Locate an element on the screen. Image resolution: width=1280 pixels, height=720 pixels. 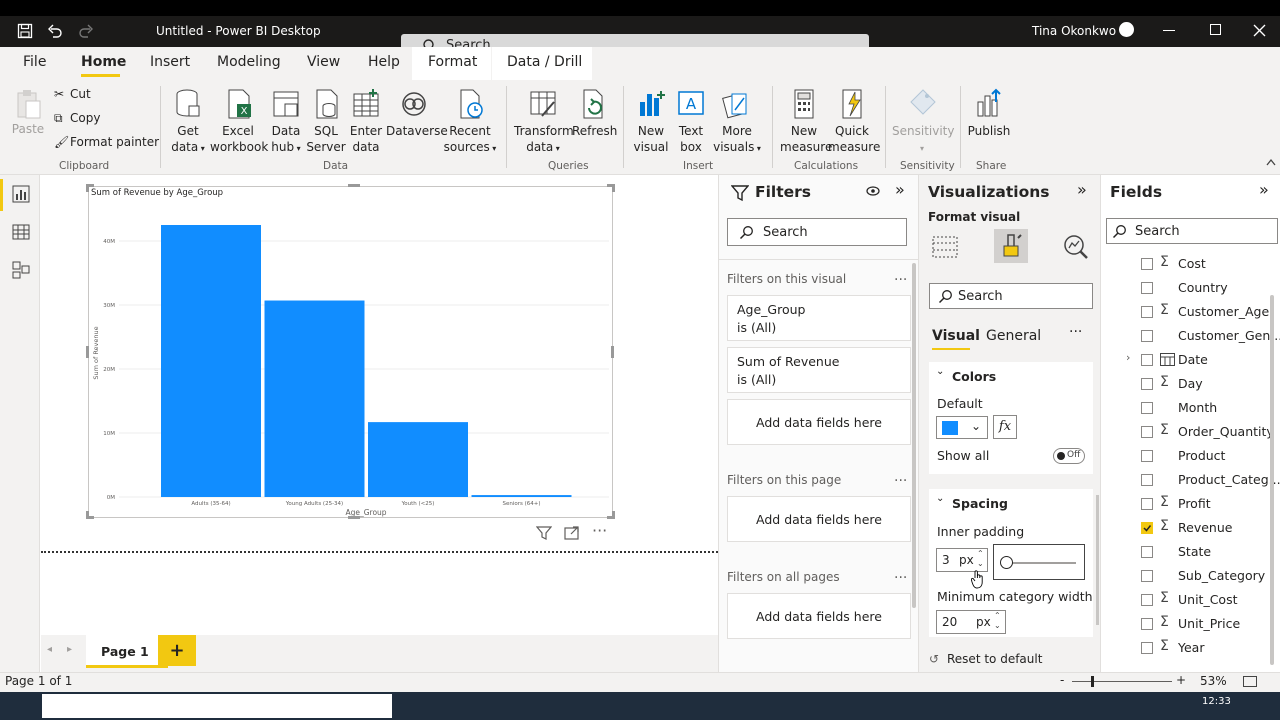
default-color-picker: ⌄ is located at coordinates (962, 427).